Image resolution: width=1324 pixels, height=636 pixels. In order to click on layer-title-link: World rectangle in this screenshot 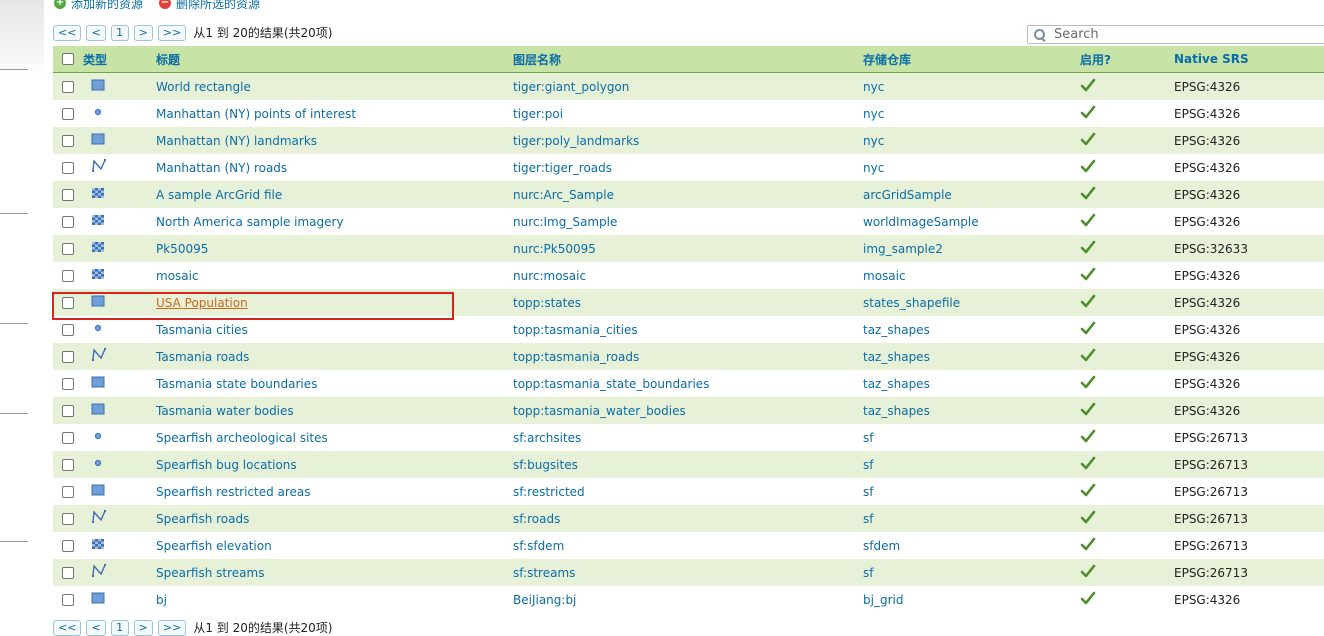, I will do `click(203, 87)`.